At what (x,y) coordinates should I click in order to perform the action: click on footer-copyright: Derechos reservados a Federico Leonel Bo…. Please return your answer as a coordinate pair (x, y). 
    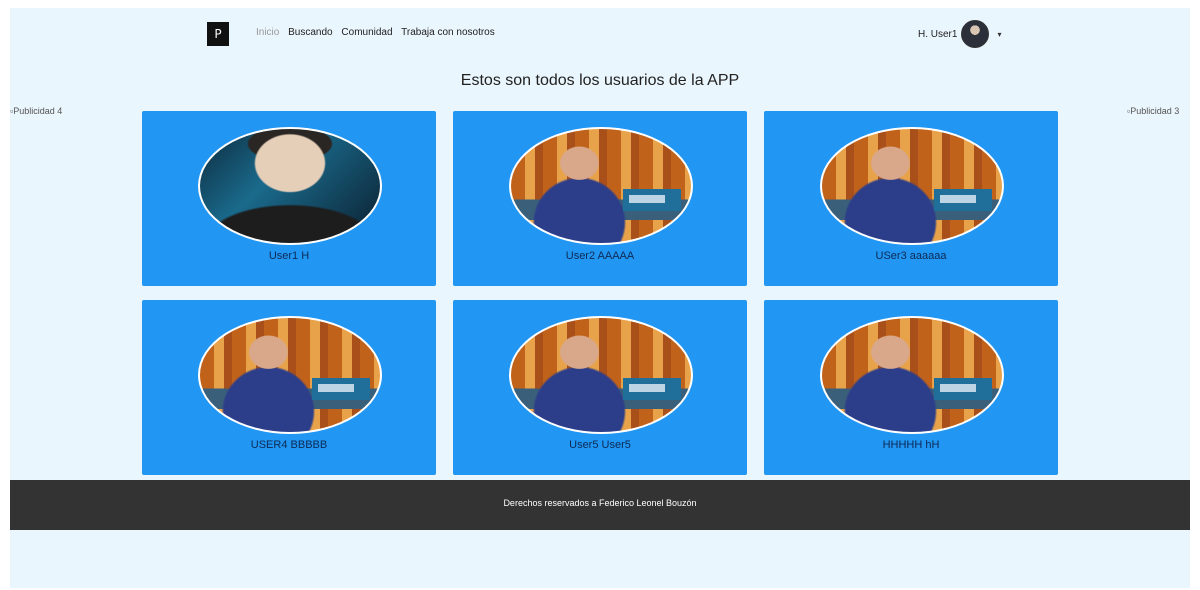
    Looking at the image, I should click on (600, 503).